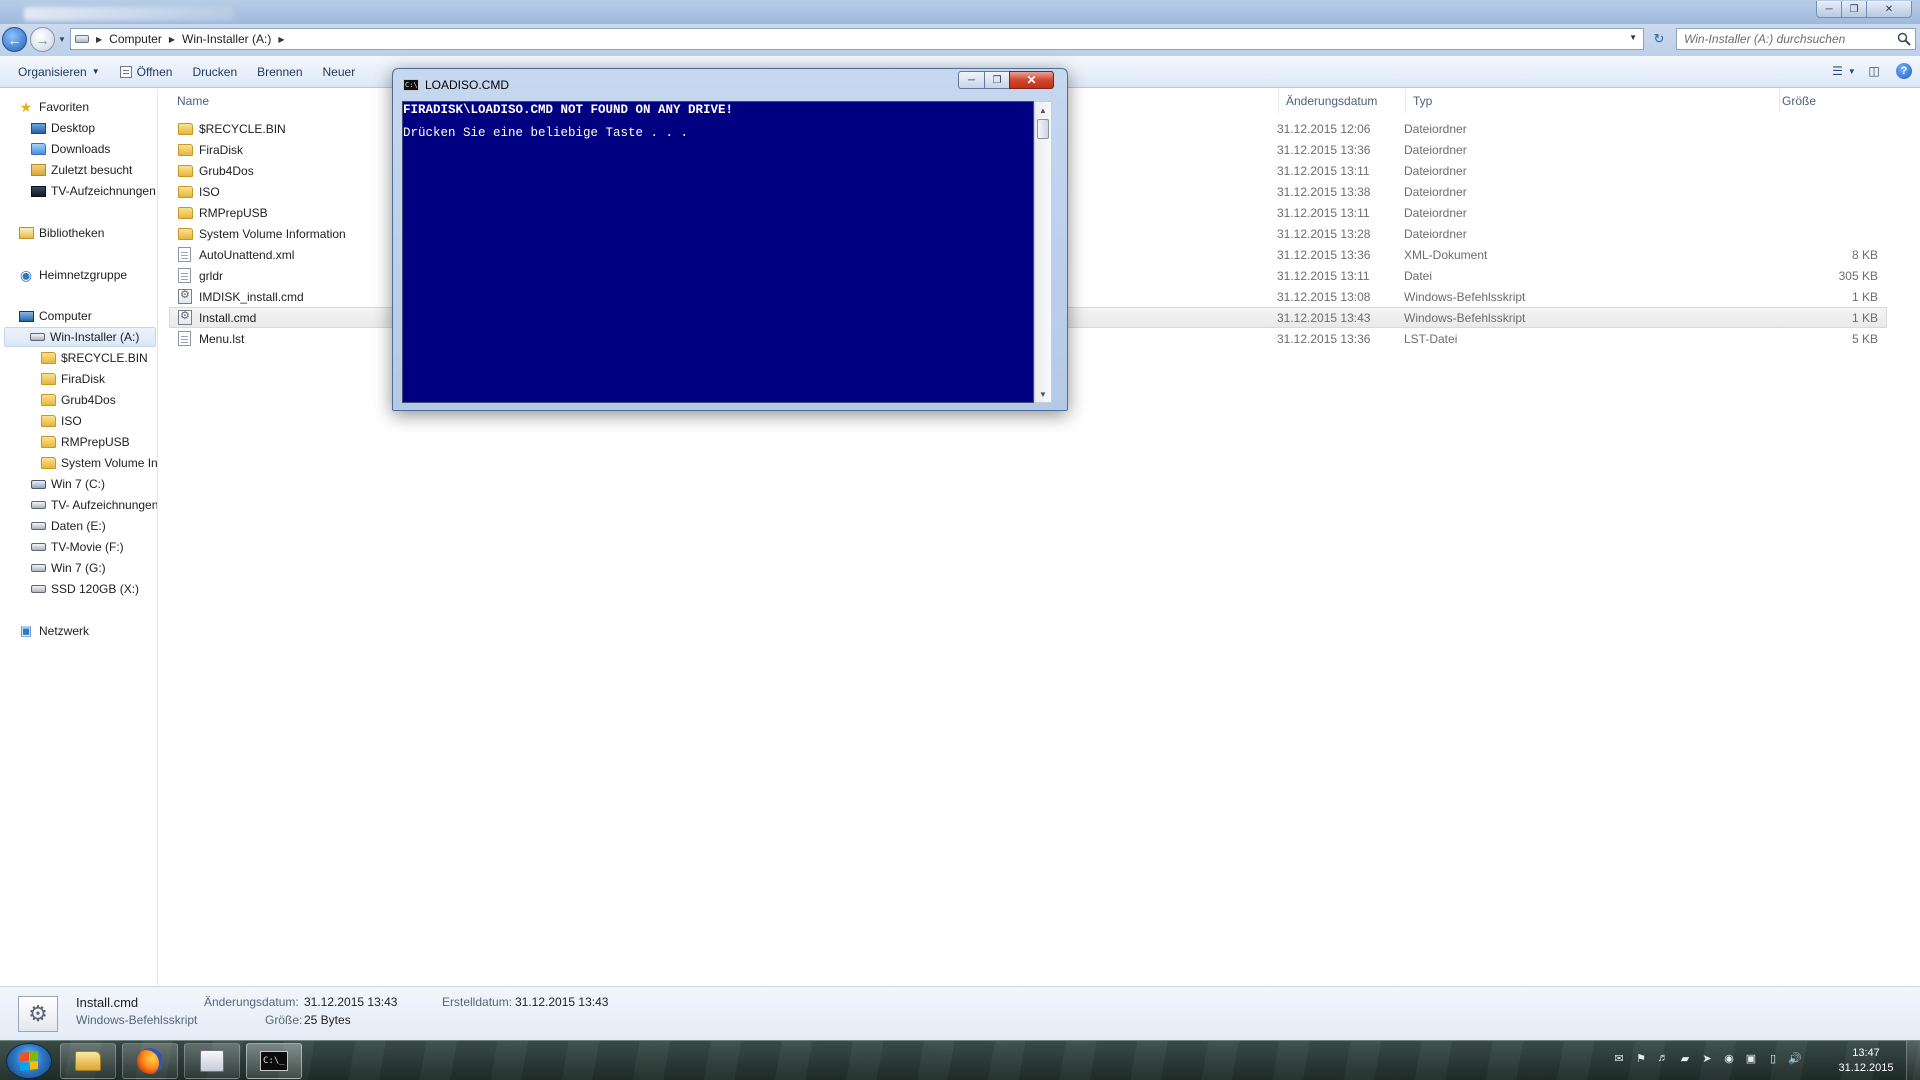 This screenshot has height=1080, width=1920. I want to click on mail-icon: ✉, so click(1619, 1058).